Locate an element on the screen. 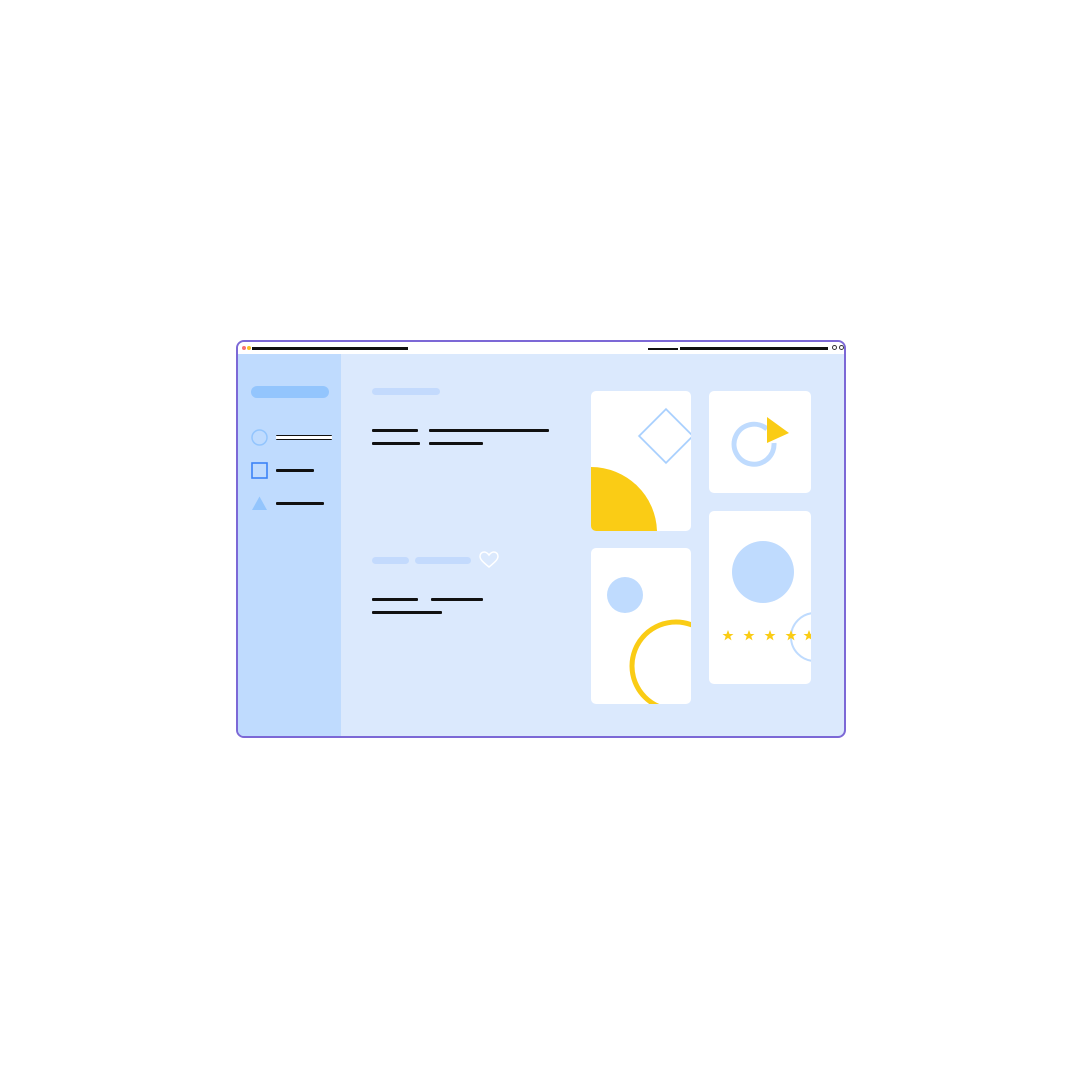 The image size is (1080, 1080). circle-icon is located at coordinates (259, 437).